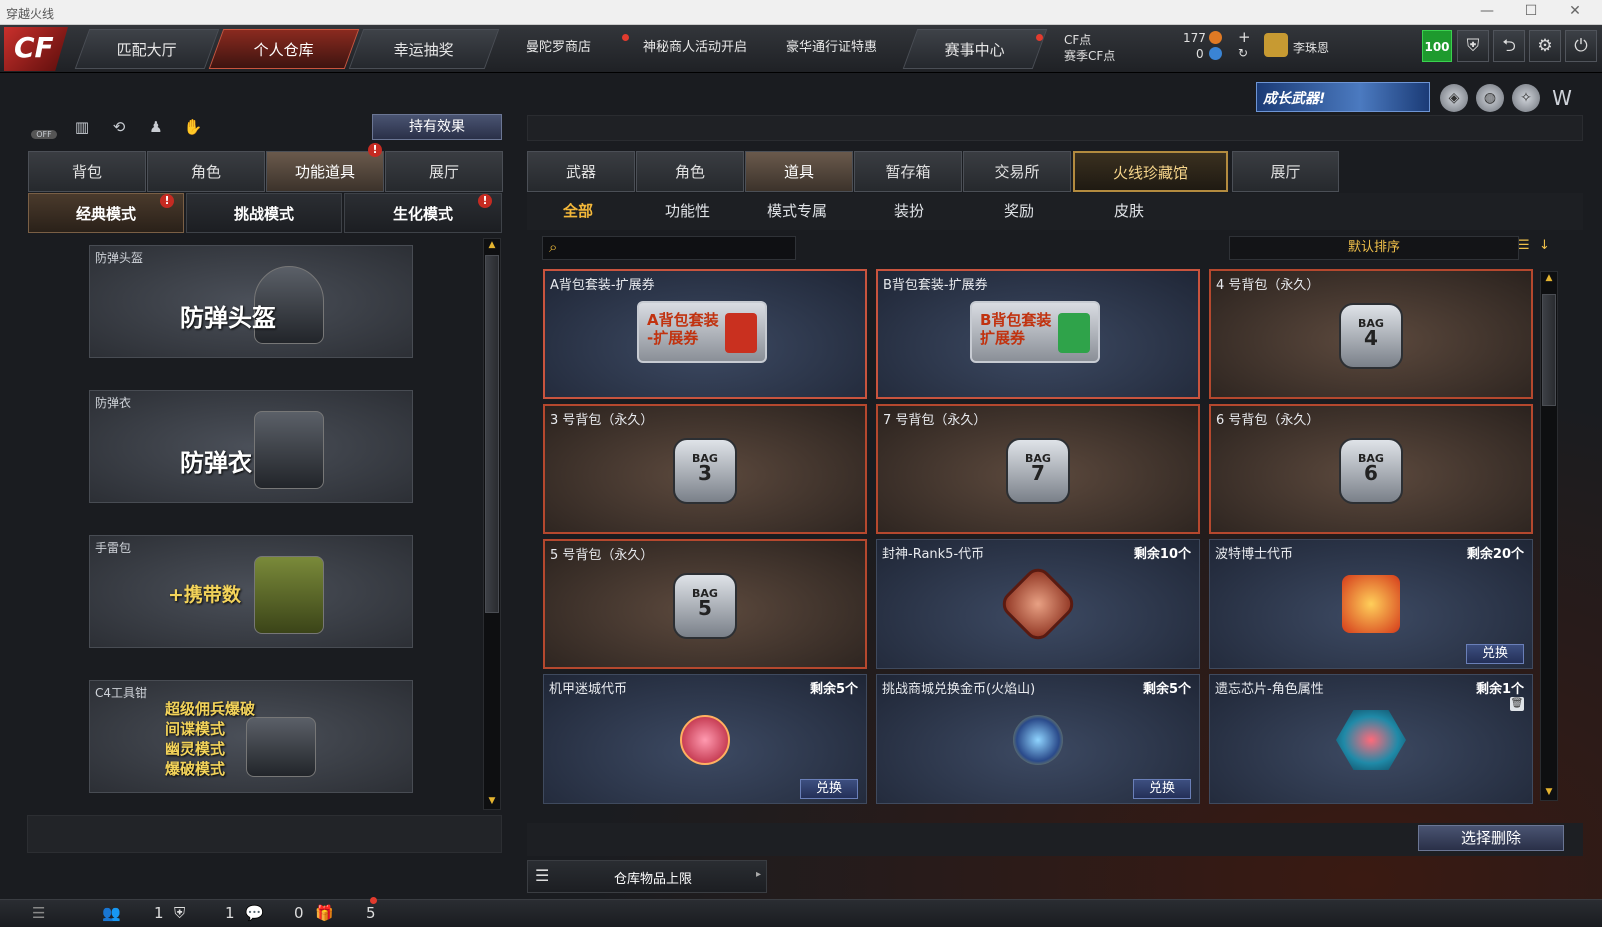 The height and width of the screenshot is (927, 1602). Describe the element at coordinates (1531, 11) in the screenshot. I see `maximize-button: ☐` at that location.